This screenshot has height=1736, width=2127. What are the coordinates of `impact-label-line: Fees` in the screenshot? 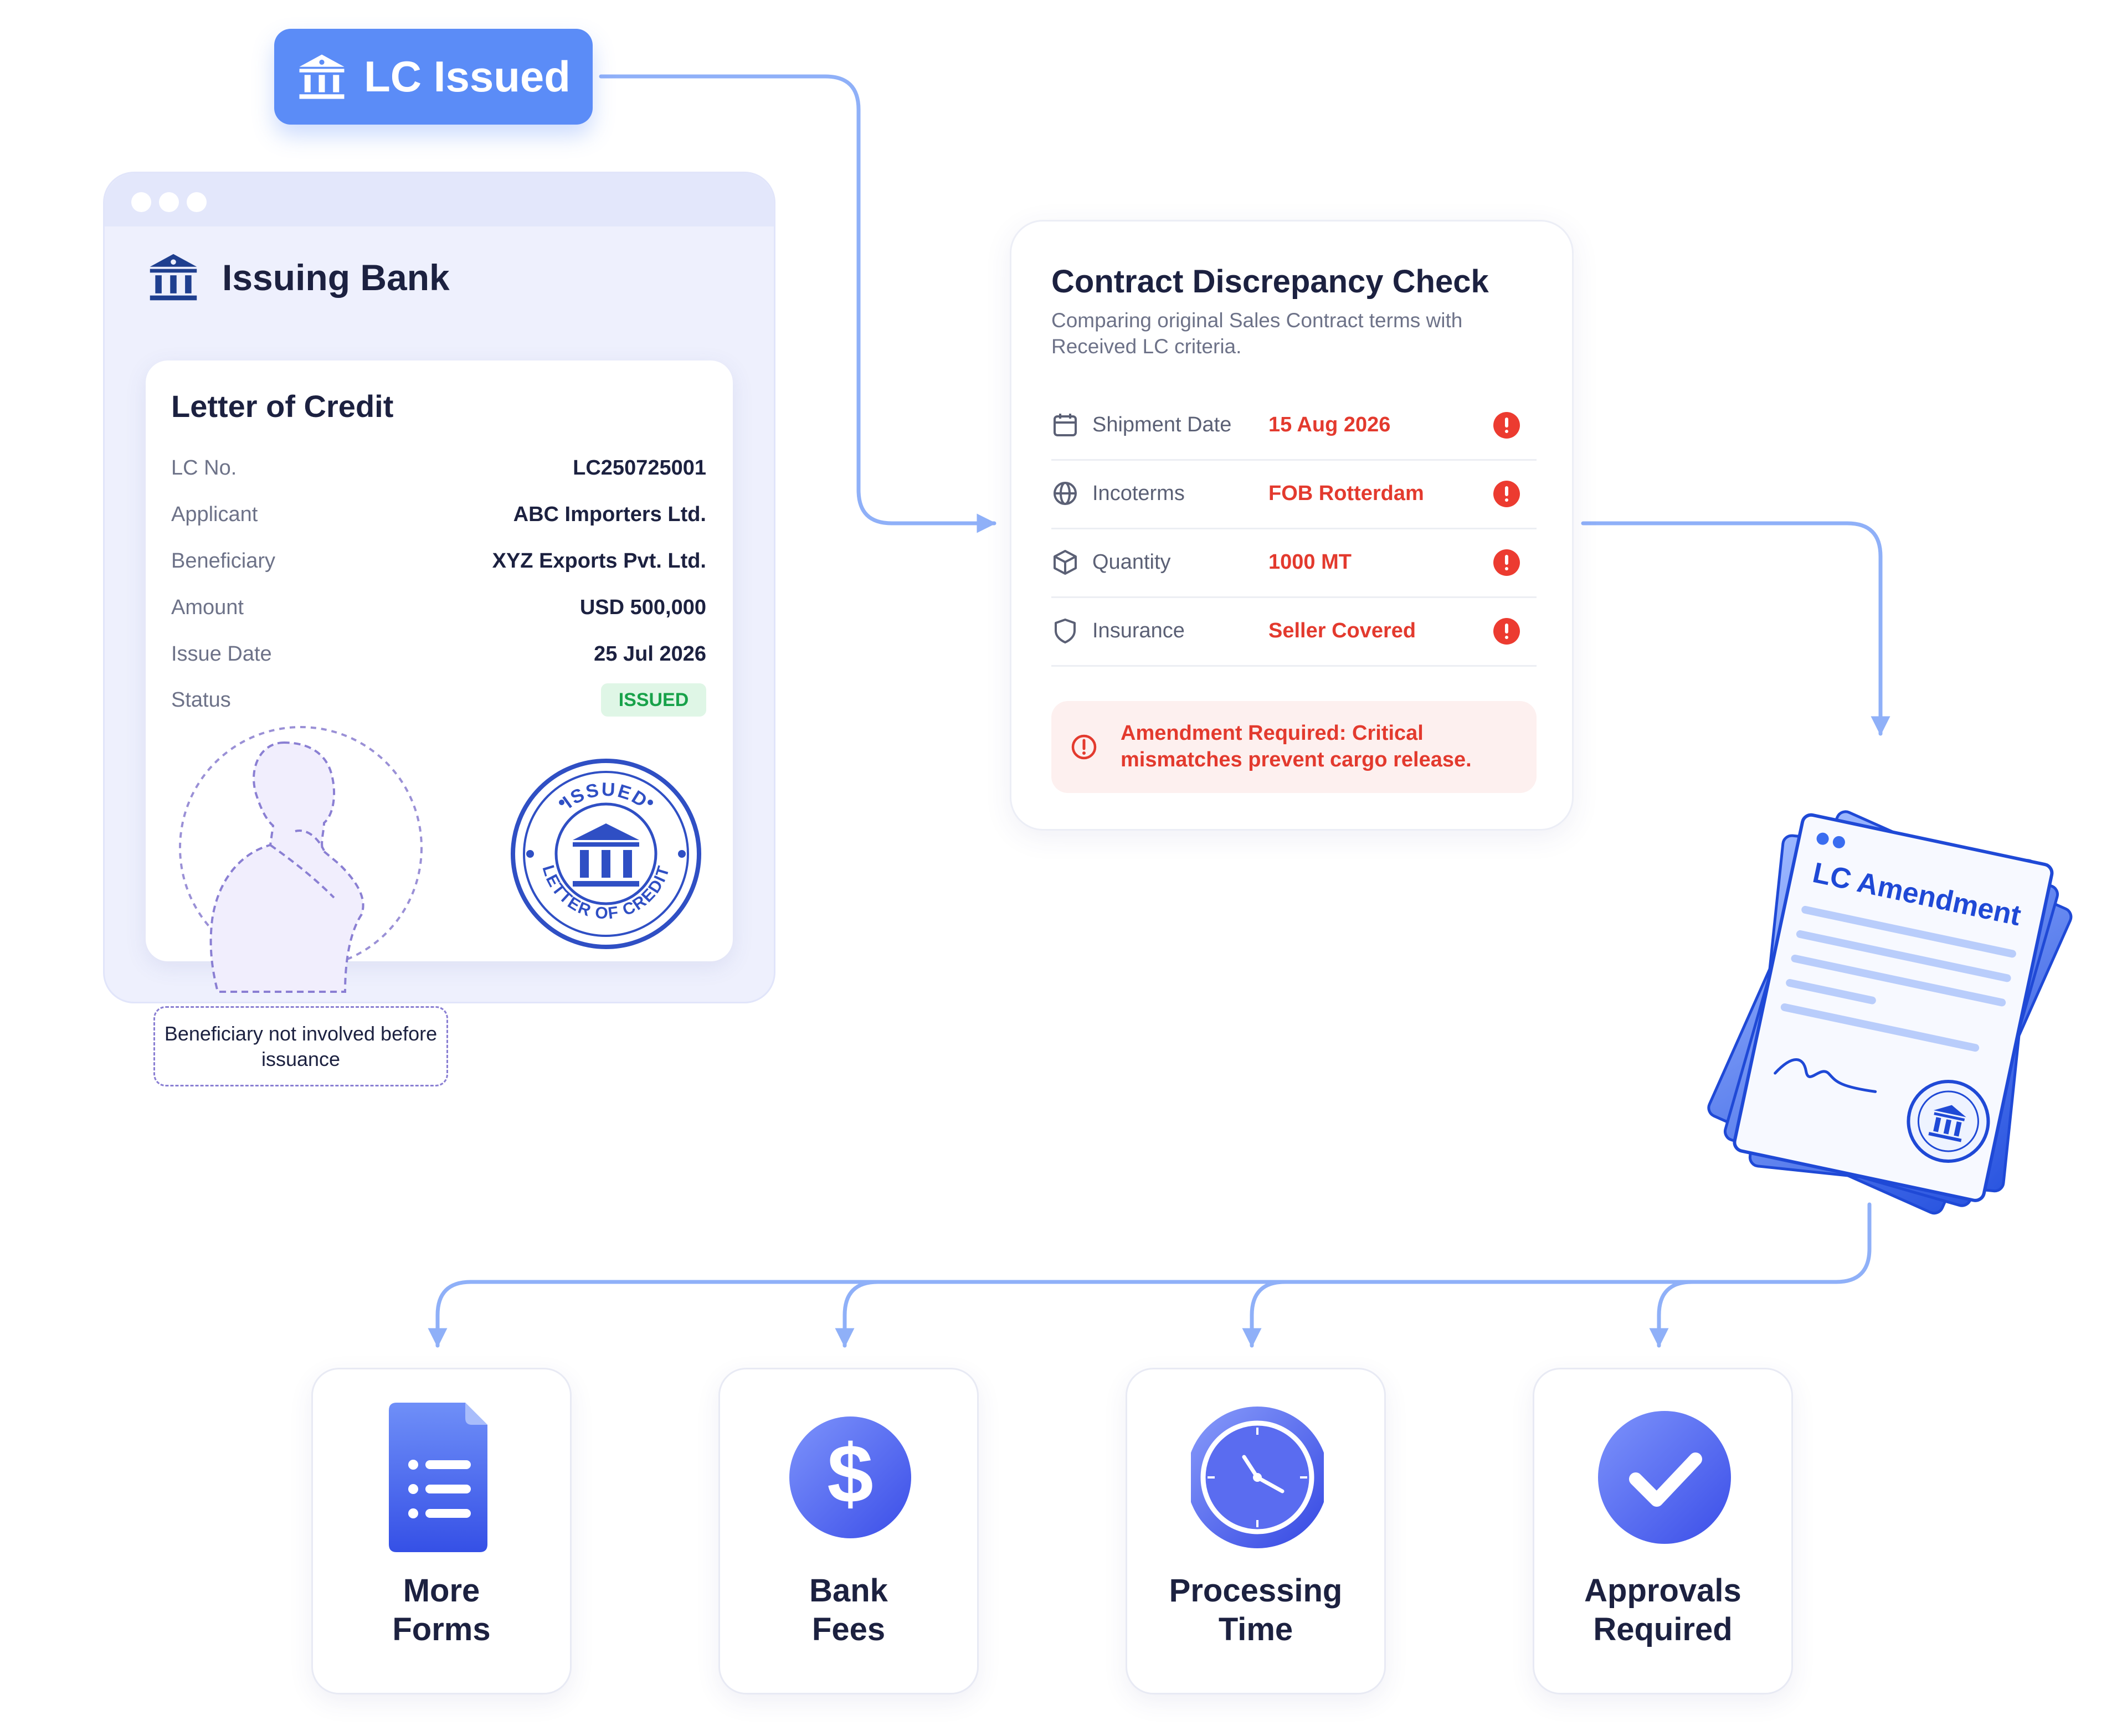 It's located at (849, 1629).